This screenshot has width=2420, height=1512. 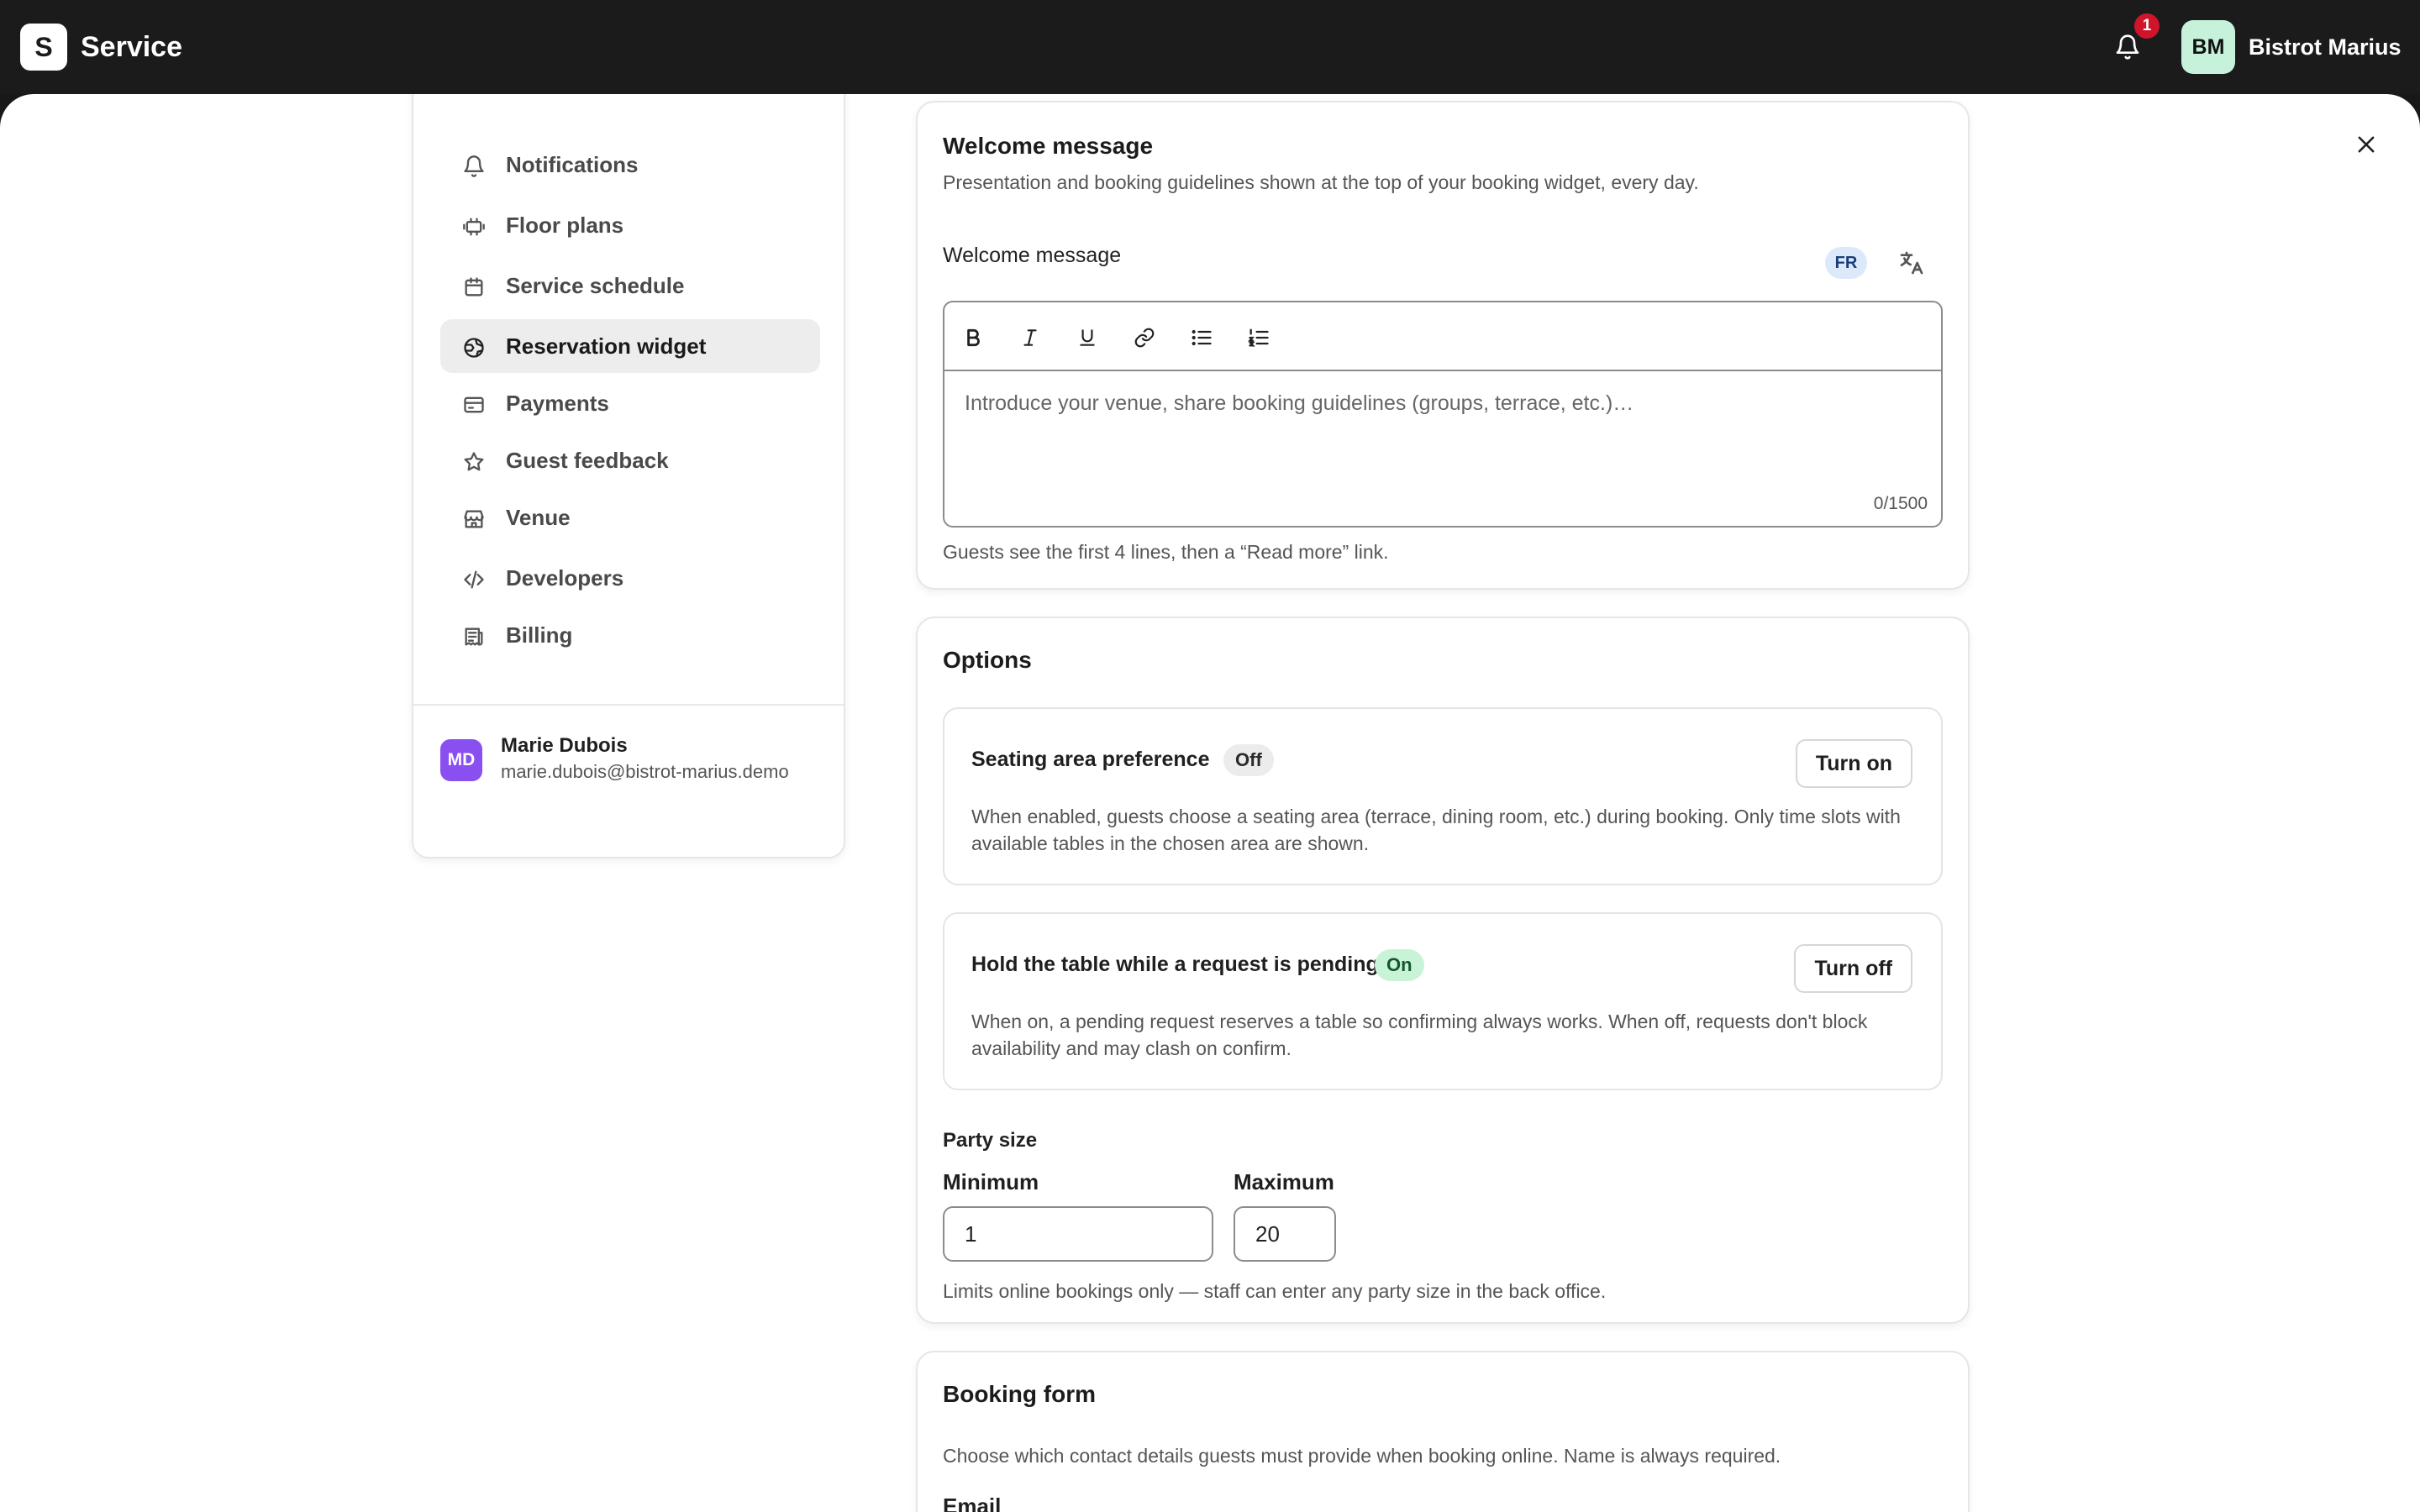 What do you see at coordinates (1201, 337) in the screenshot?
I see `bullet-list-icon` at bounding box center [1201, 337].